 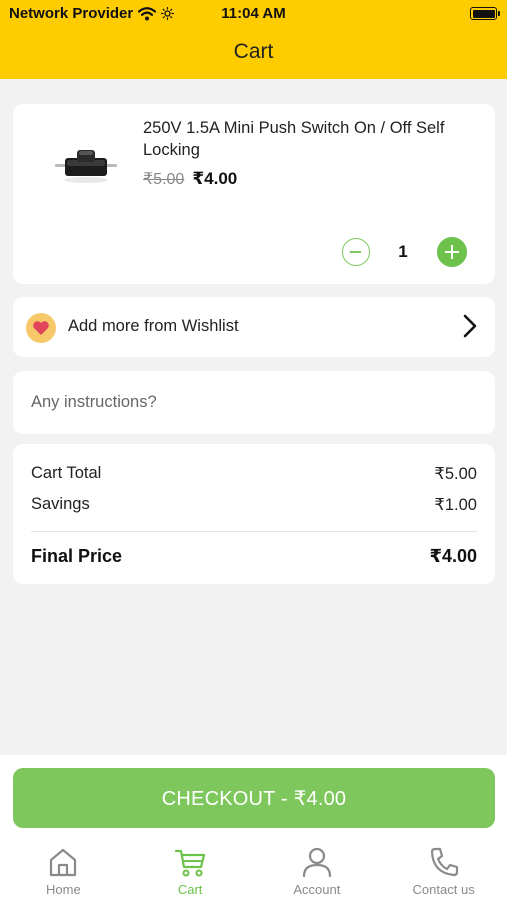 I want to click on minus-circle-icon, so click(x=356, y=252).